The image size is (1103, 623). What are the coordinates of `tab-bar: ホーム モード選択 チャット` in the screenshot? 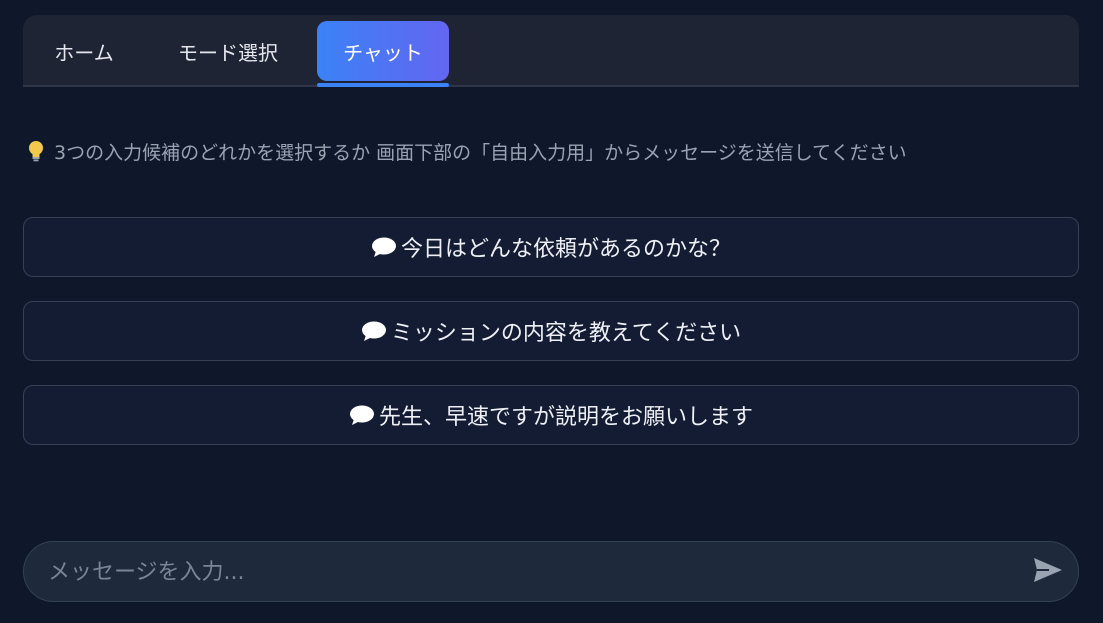 It's located at (551, 51).